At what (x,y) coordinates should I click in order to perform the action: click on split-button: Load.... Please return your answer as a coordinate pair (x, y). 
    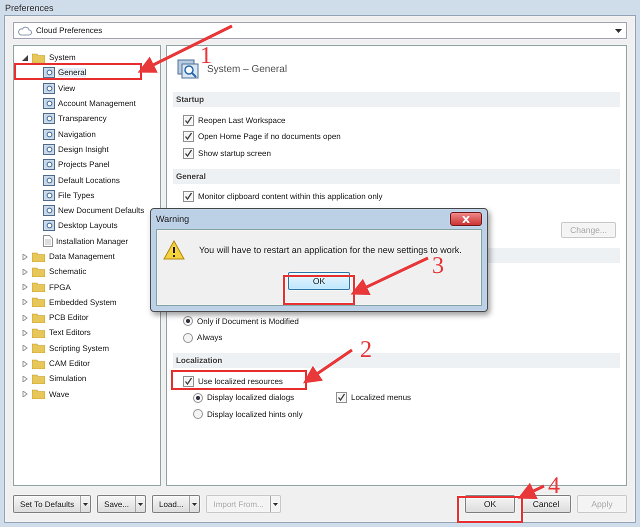
    Looking at the image, I should click on (176, 504).